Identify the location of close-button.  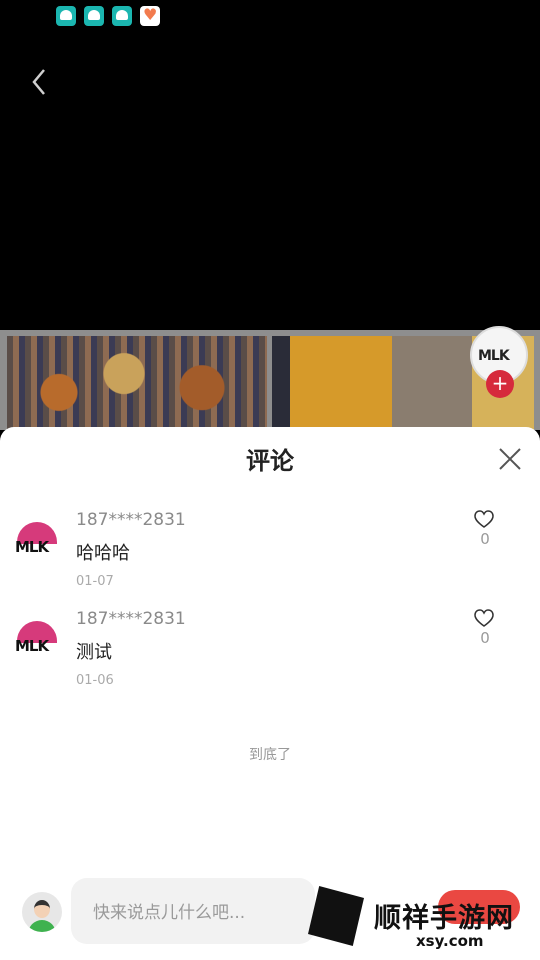
(510, 459).